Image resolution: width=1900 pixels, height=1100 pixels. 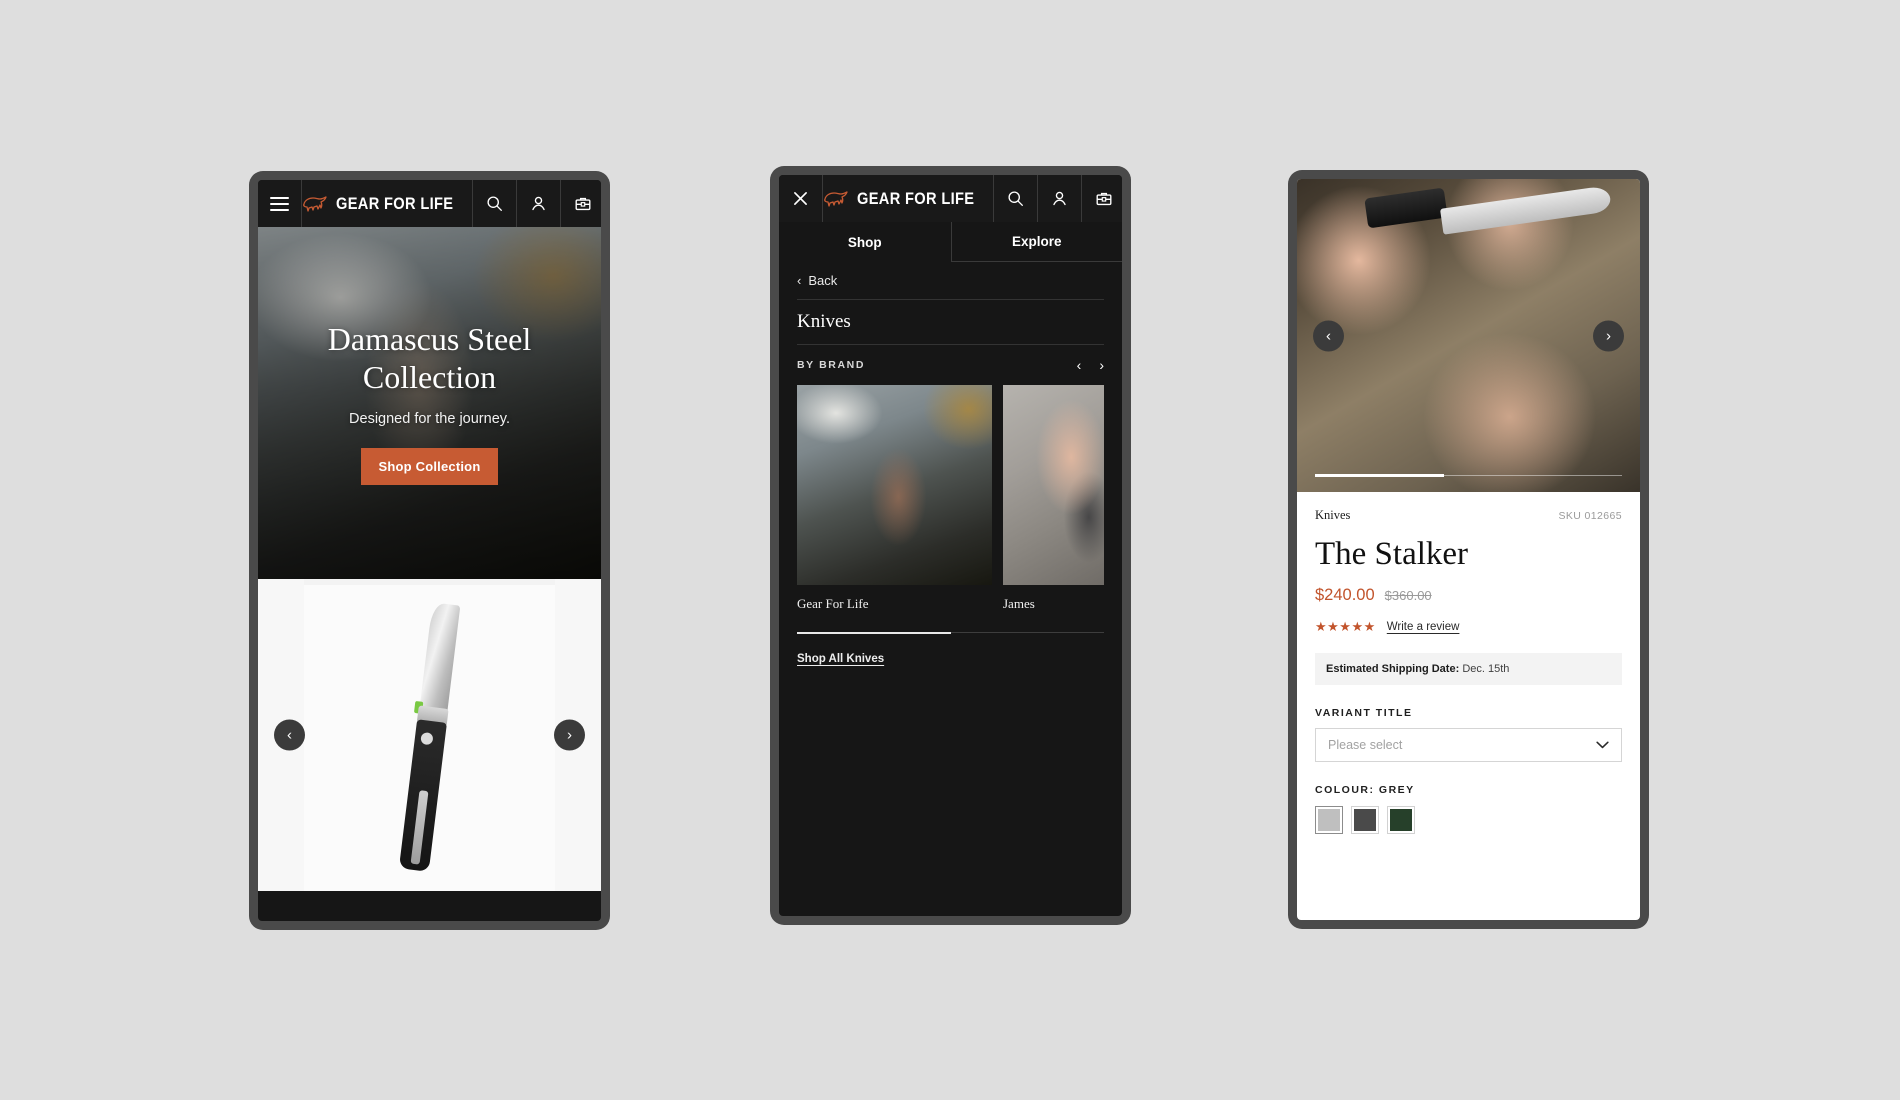 What do you see at coordinates (1602, 745) in the screenshot?
I see `chevron-down-icon` at bounding box center [1602, 745].